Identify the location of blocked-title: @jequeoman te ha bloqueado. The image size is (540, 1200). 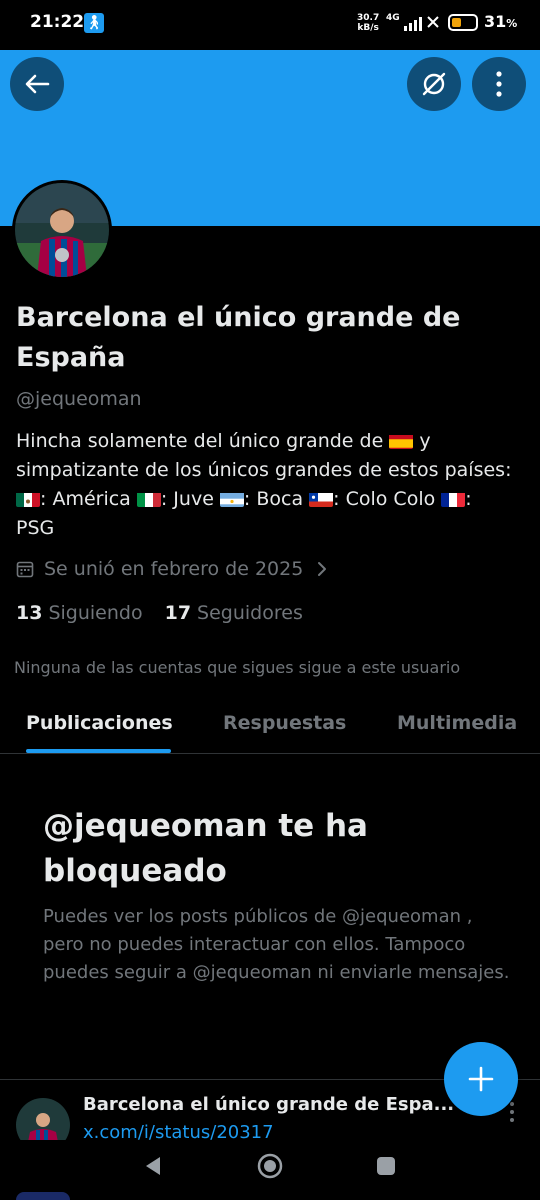
(205, 848).